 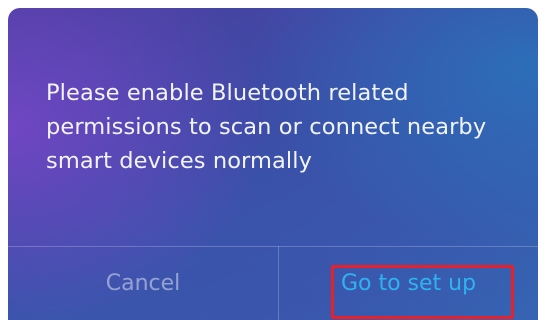 What do you see at coordinates (143, 283) in the screenshot?
I see `cancel-button: Cancel` at bounding box center [143, 283].